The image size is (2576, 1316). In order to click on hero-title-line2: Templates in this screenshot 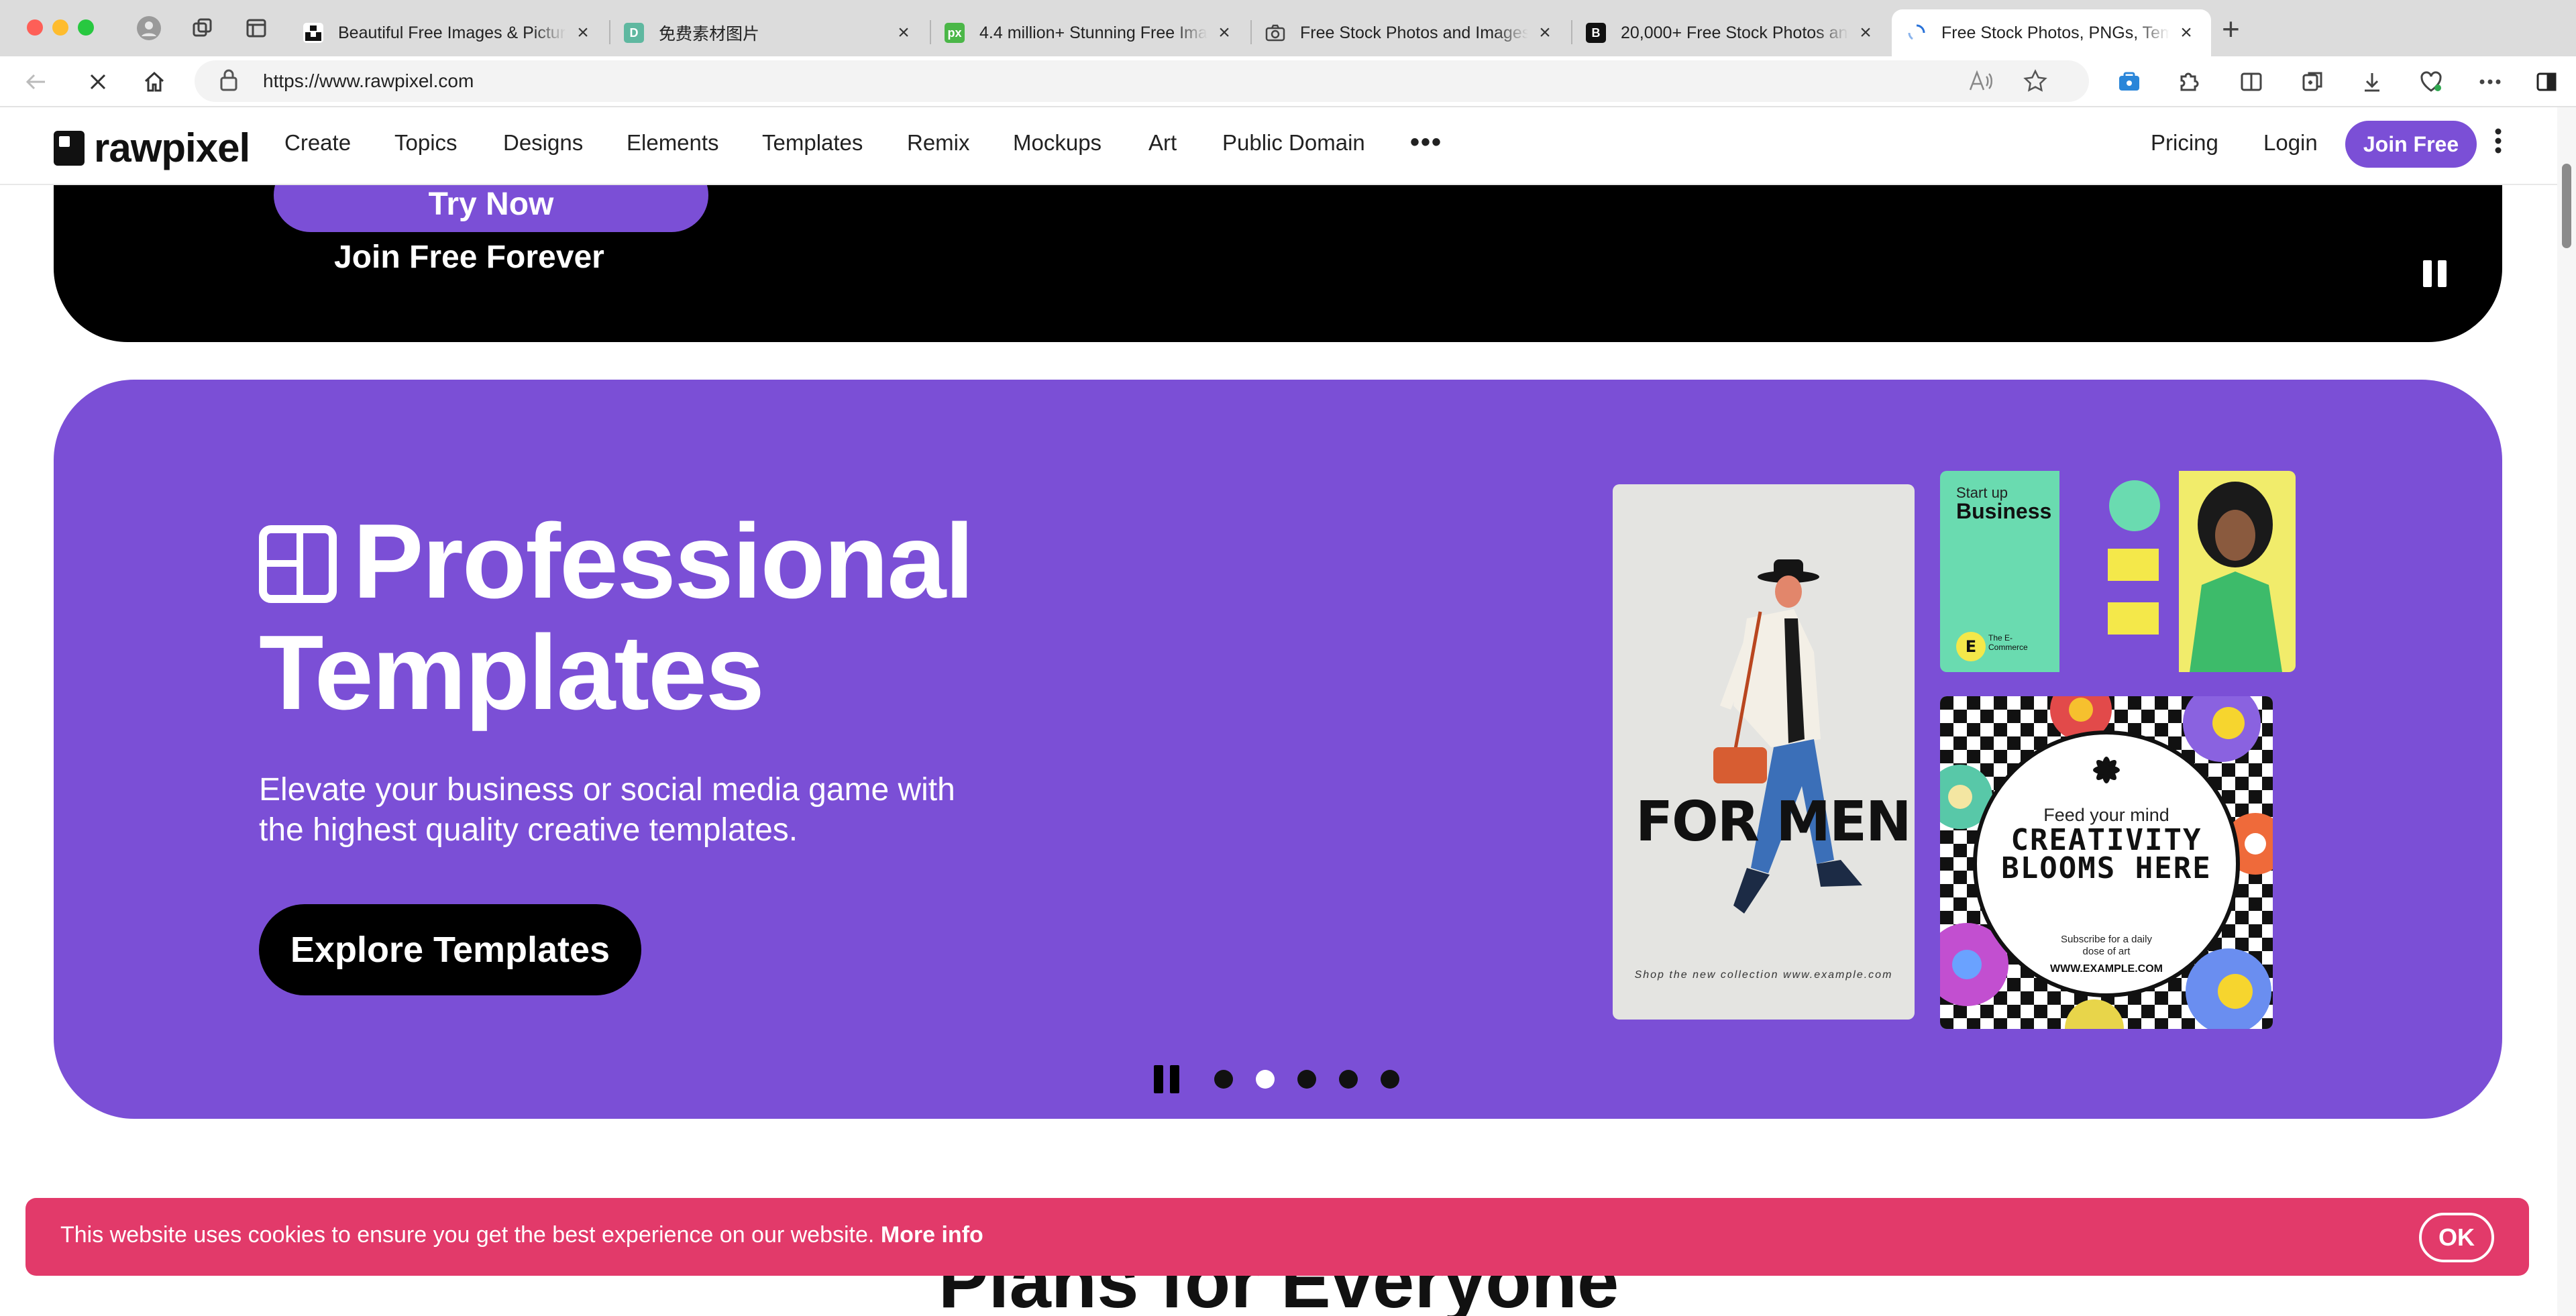, I will do `click(512, 673)`.